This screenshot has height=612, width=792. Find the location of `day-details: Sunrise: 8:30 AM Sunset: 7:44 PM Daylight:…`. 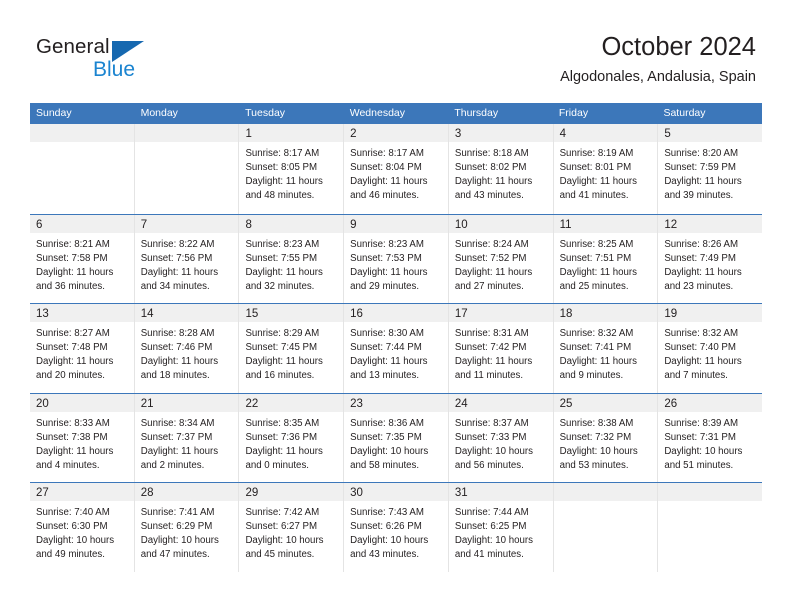

day-details: Sunrise: 8:30 AM Sunset: 7:44 PM Daylight:… is located at coordinates (396, 352).